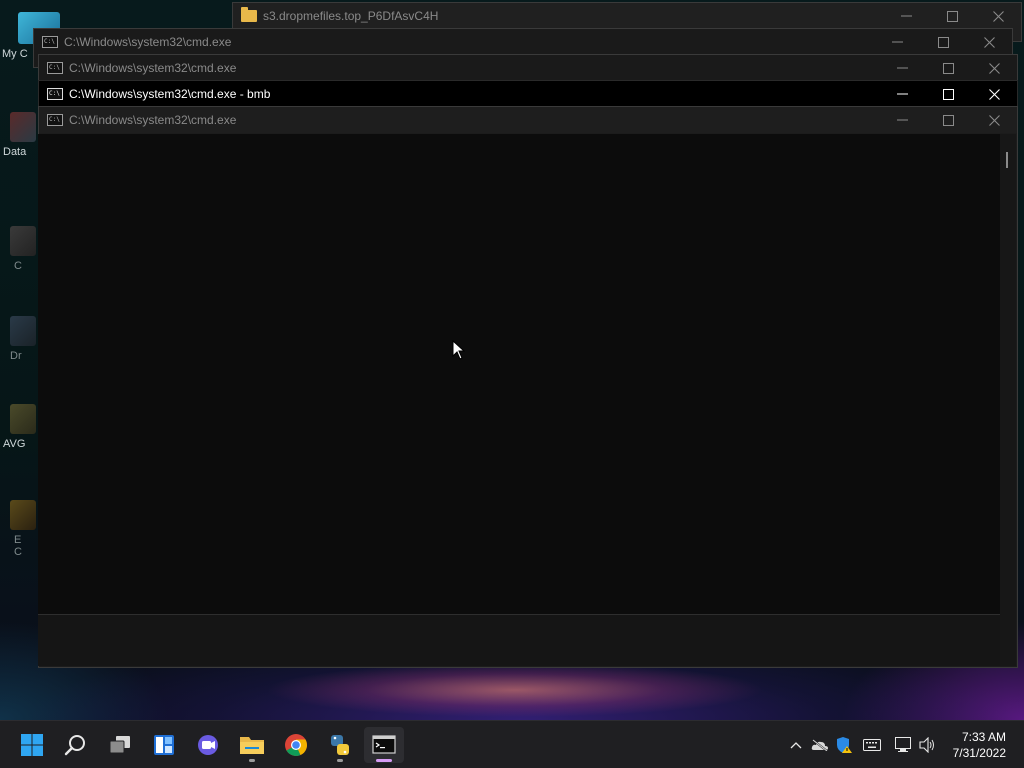 Image resolution: width=1024 pixels, height=768 pixels. I want to click on onedrive-button, so click(820, 744).